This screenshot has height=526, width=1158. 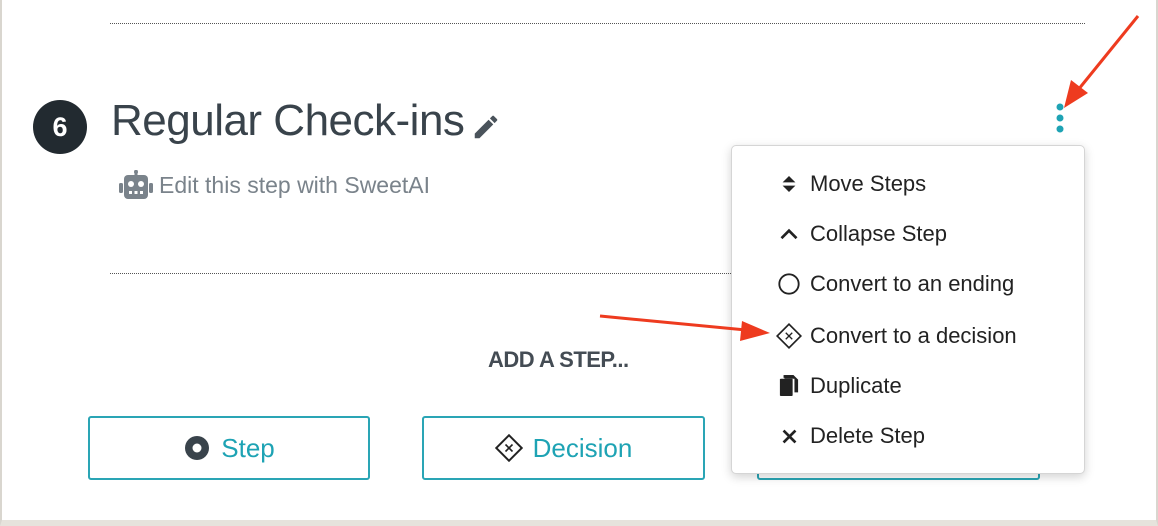 What do you see at coordinates (288, 120) in the screenshot?
I see `step-title: Regular Check-ins` at bounding box center [288, 120].